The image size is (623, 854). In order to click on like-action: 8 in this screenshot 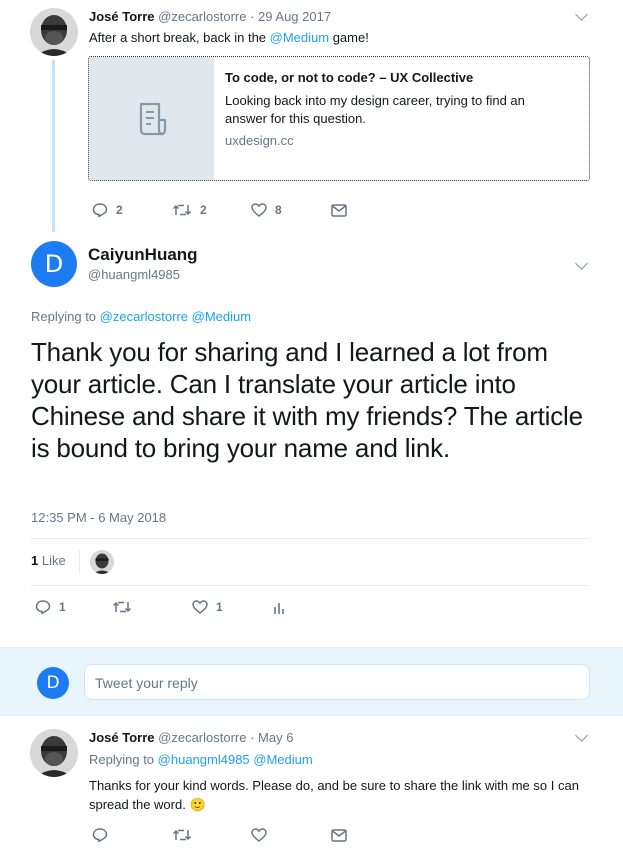, I will do `click(266, 210)`.